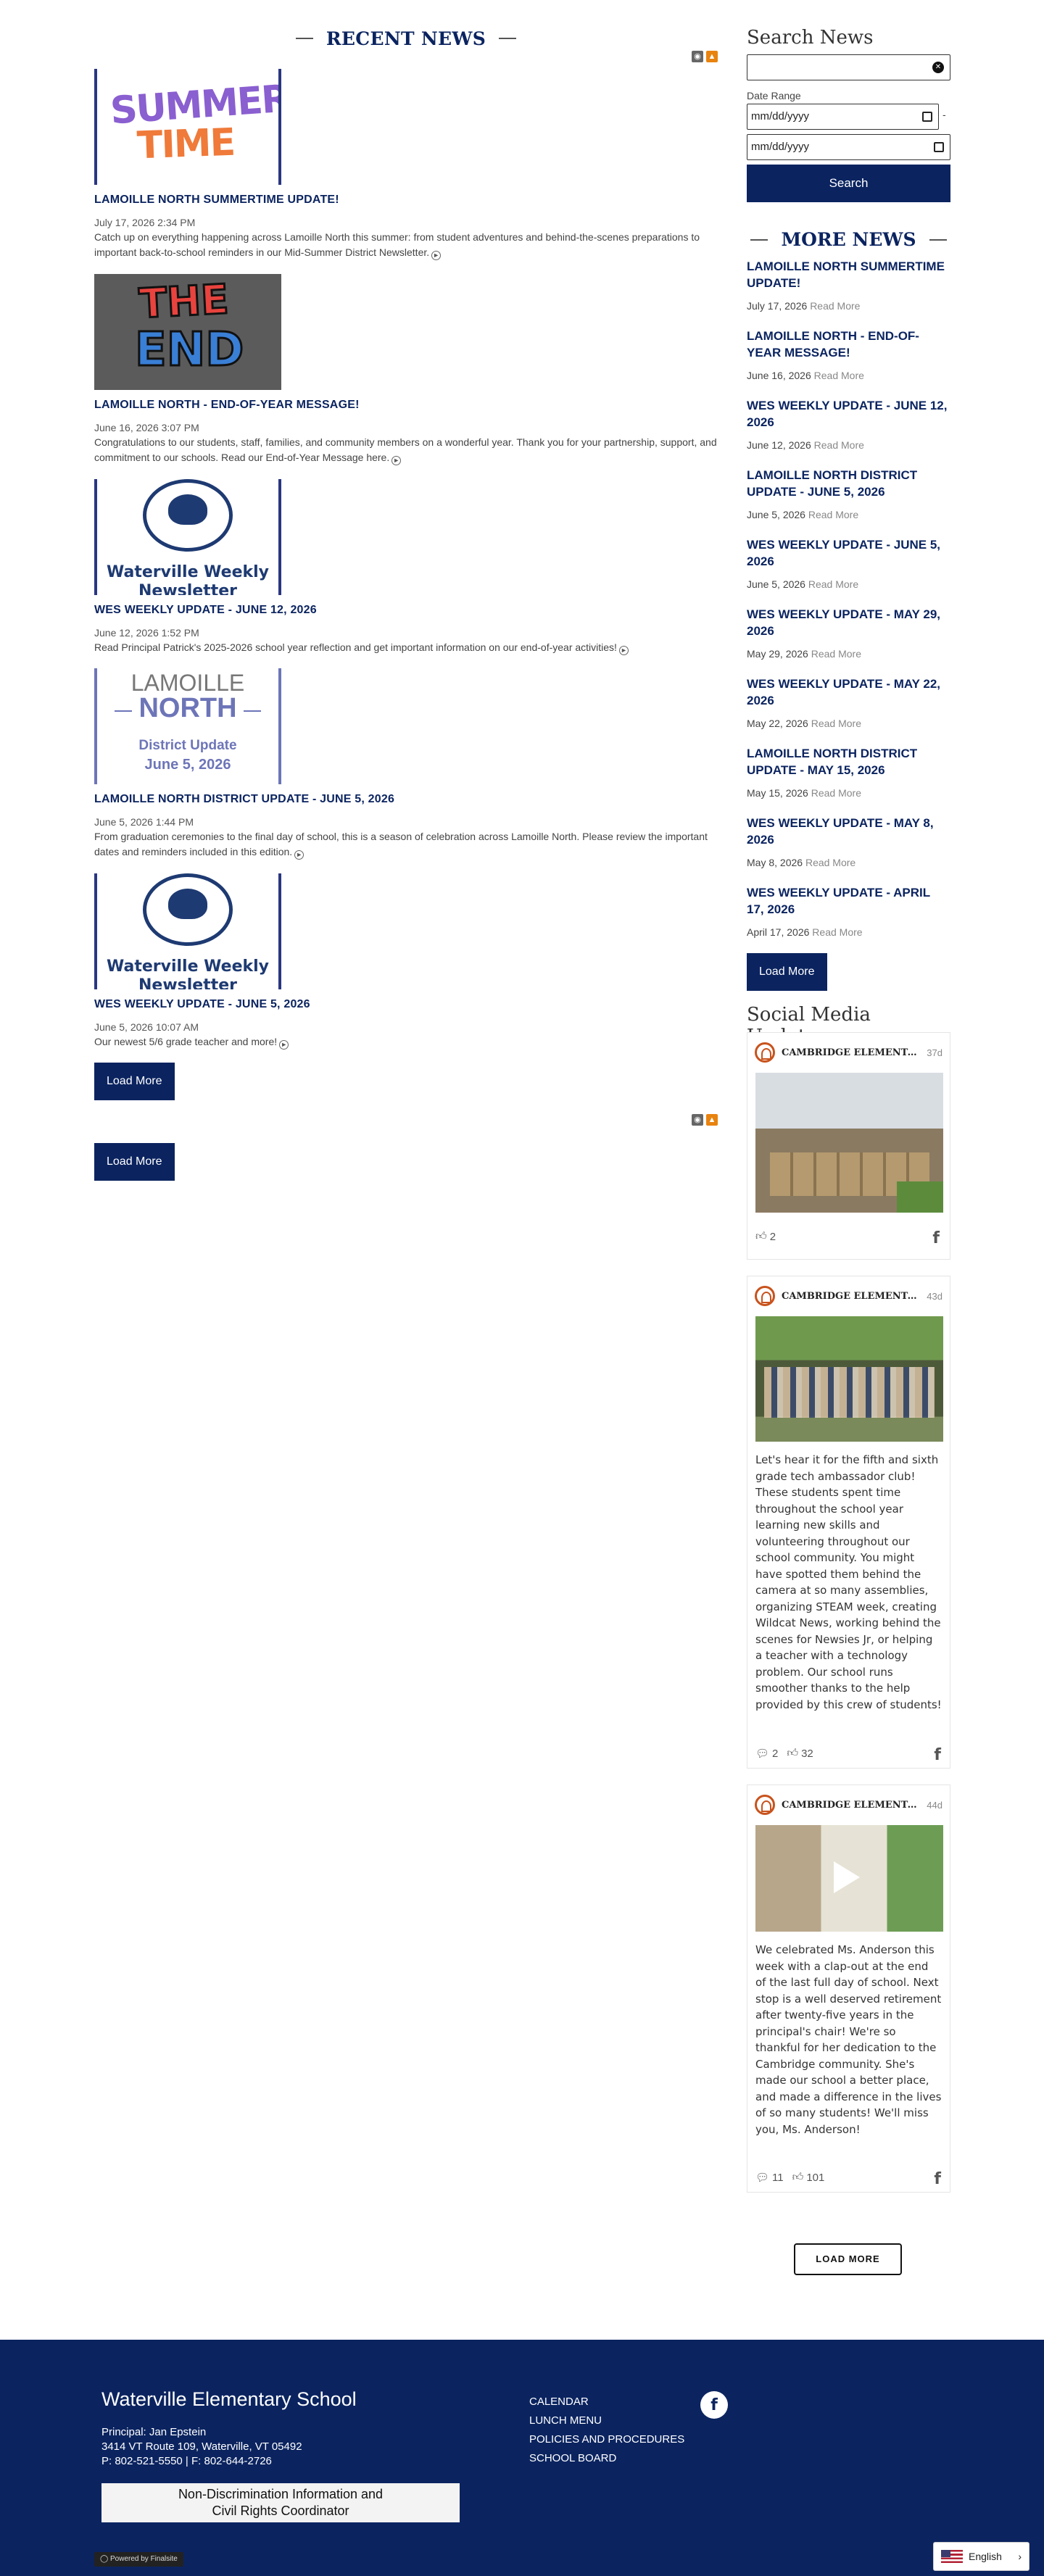 This screenshot has height=2576, width=1044. What do you see at coordinates (774, 95) in the screenshot?
I see `date-range-label: Date Range` at bounding box center [774, 95].